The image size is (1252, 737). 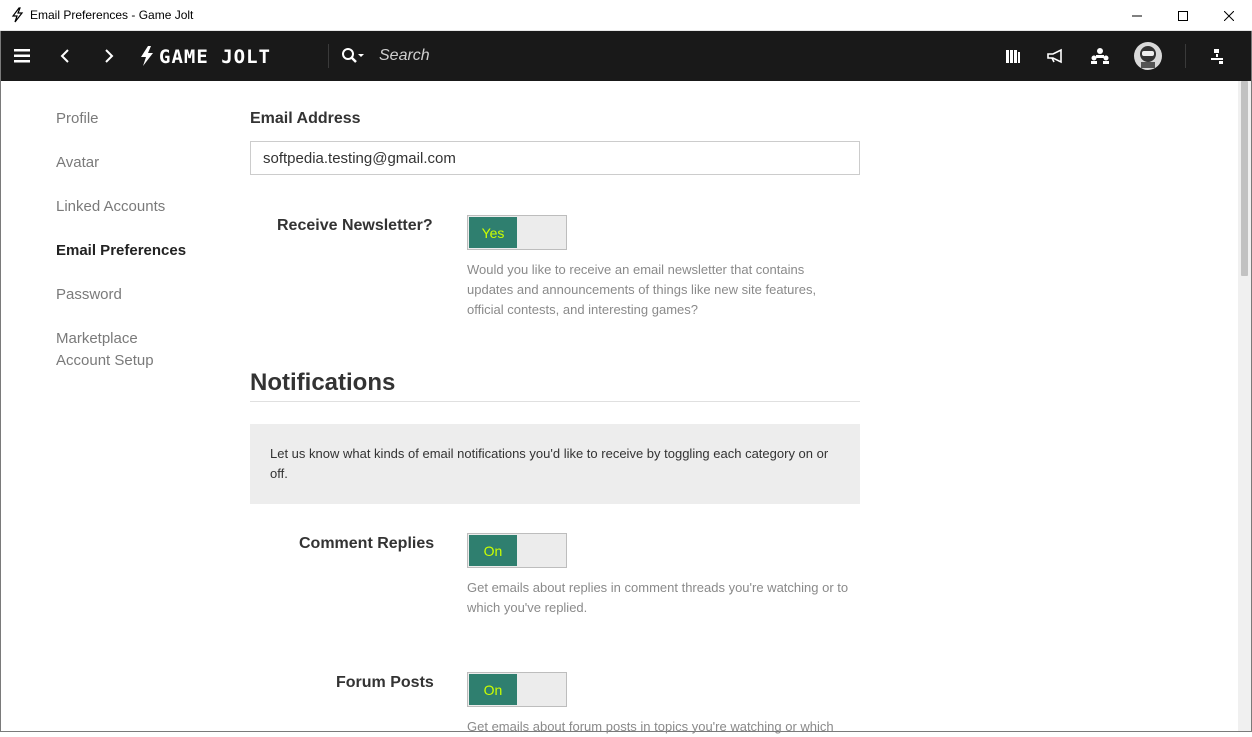 I want to click on forum-posts-toggle: On, so click(x=517, y=689).